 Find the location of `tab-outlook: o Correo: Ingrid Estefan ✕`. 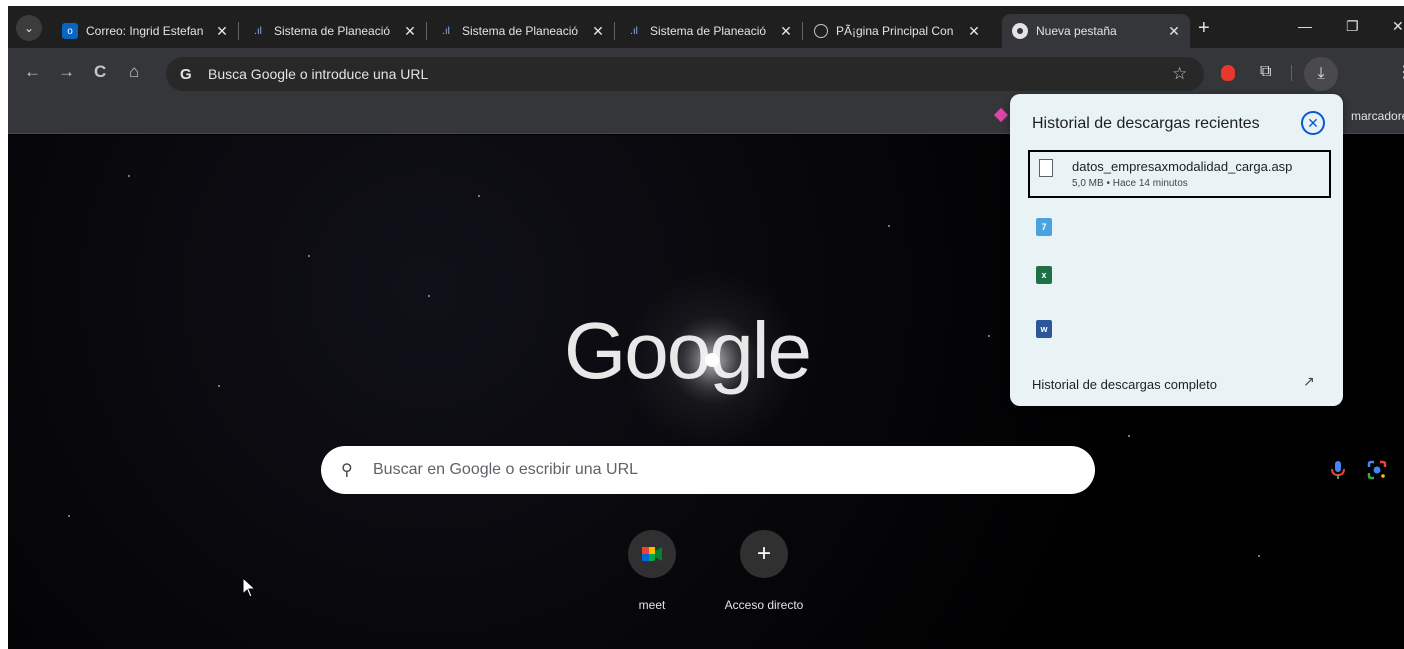

tab-outlook: o Correo: Ingrid Estefan ✕ is located at coordinates (145, 31).